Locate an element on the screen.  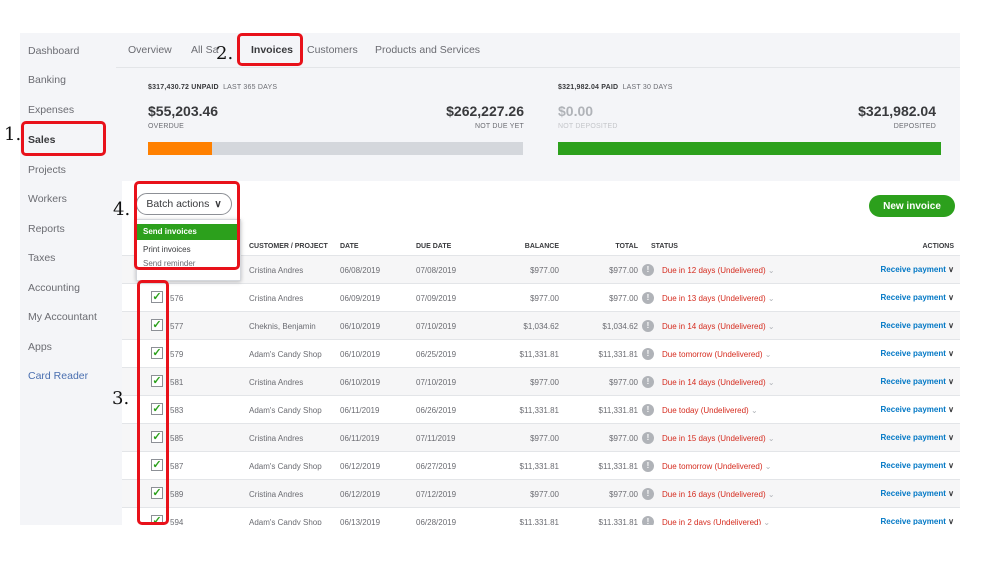
deposited-label: DEPOSITED is located at coordinates (914, 126).